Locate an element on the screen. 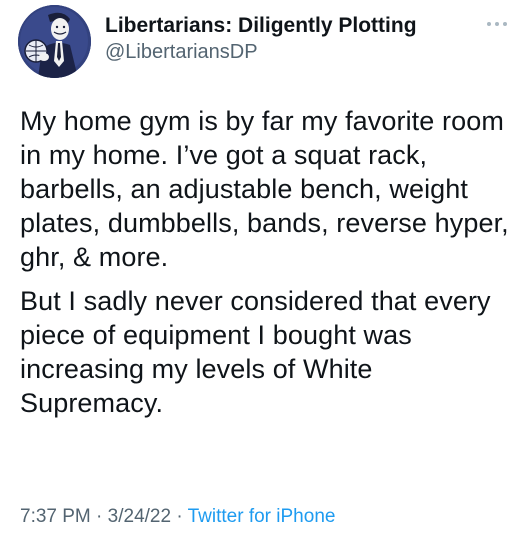 The height and width of the screenshot is (540, 522). avatar-illustration-icon is located at coordinates (54, 41).